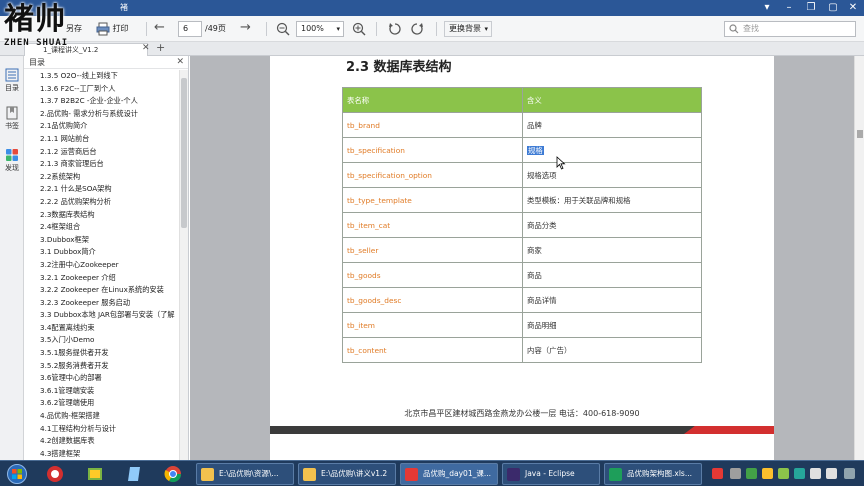  Describe the element at coordinates (522, 100) in the screenshot. I see `table-header-row: 表名称 含义` at that location.